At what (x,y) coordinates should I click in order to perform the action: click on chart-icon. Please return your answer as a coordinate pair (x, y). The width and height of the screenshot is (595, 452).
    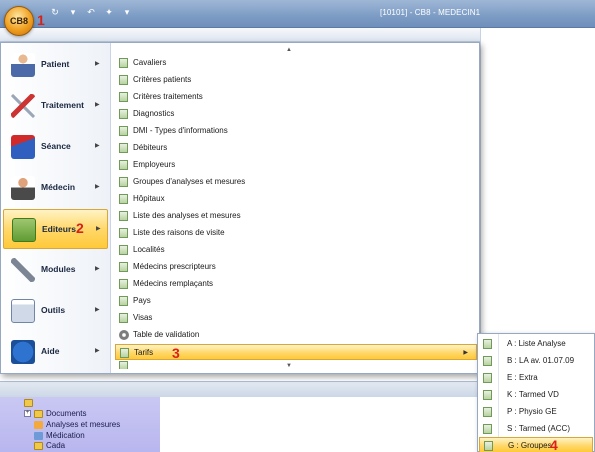
    Looking at the image, I should click on (38, 424).